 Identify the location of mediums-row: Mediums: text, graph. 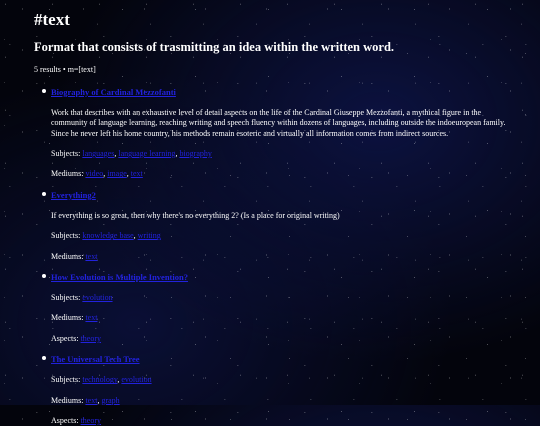
(85, 400).